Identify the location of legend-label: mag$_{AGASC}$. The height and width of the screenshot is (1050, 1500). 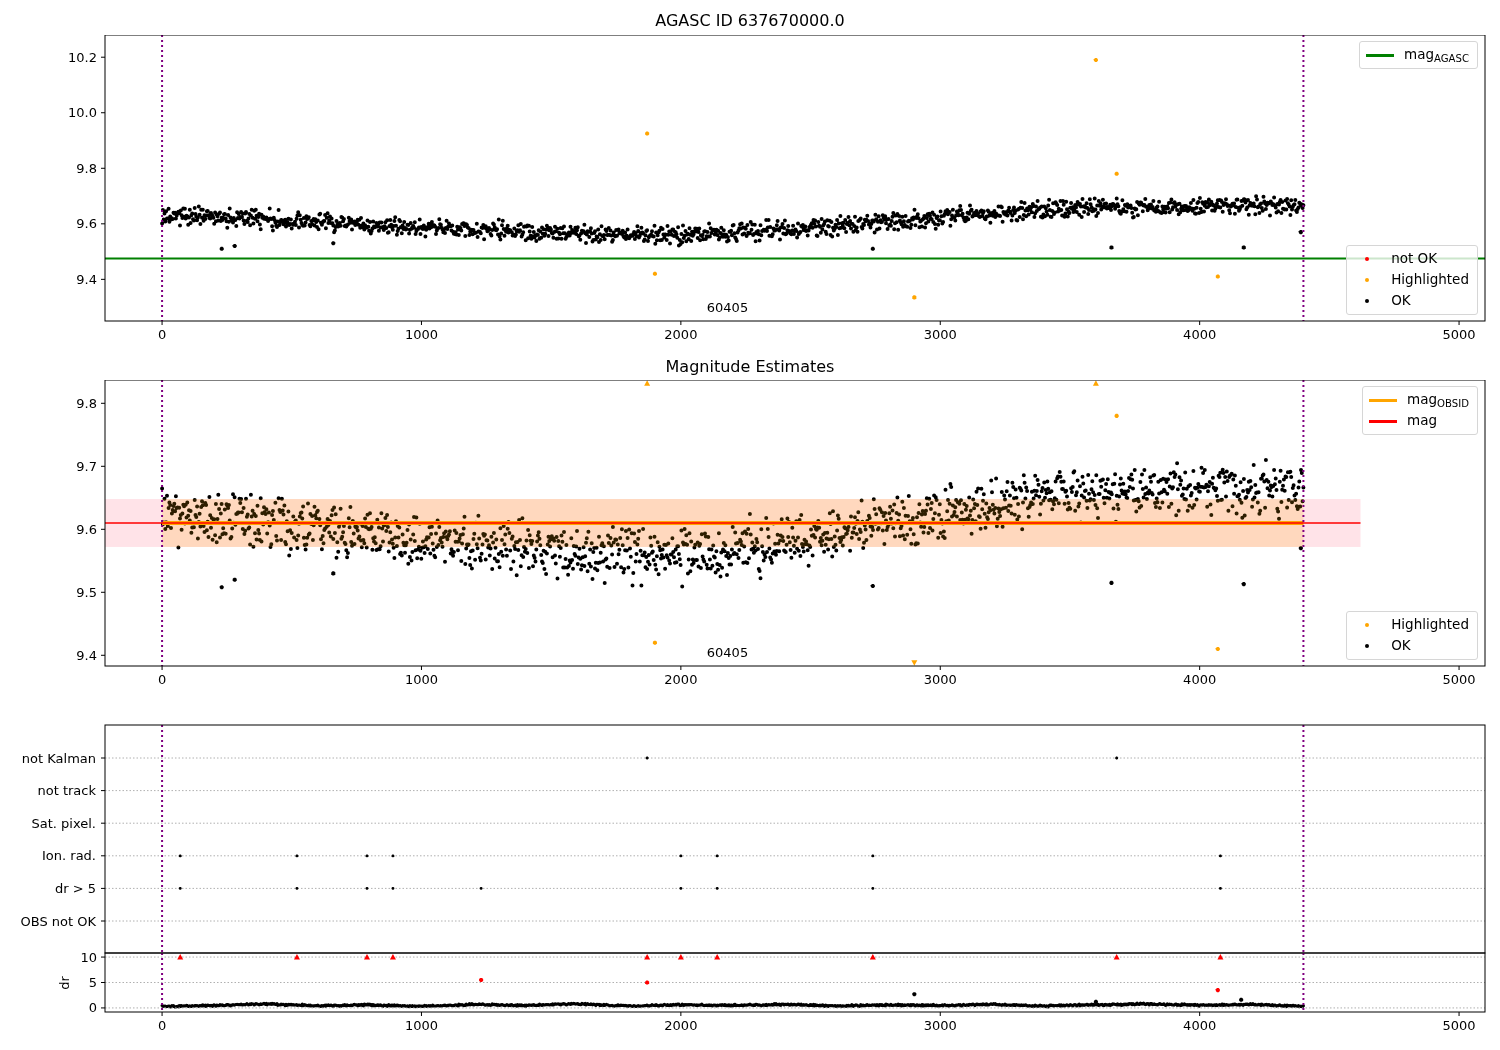
(1437, 55).